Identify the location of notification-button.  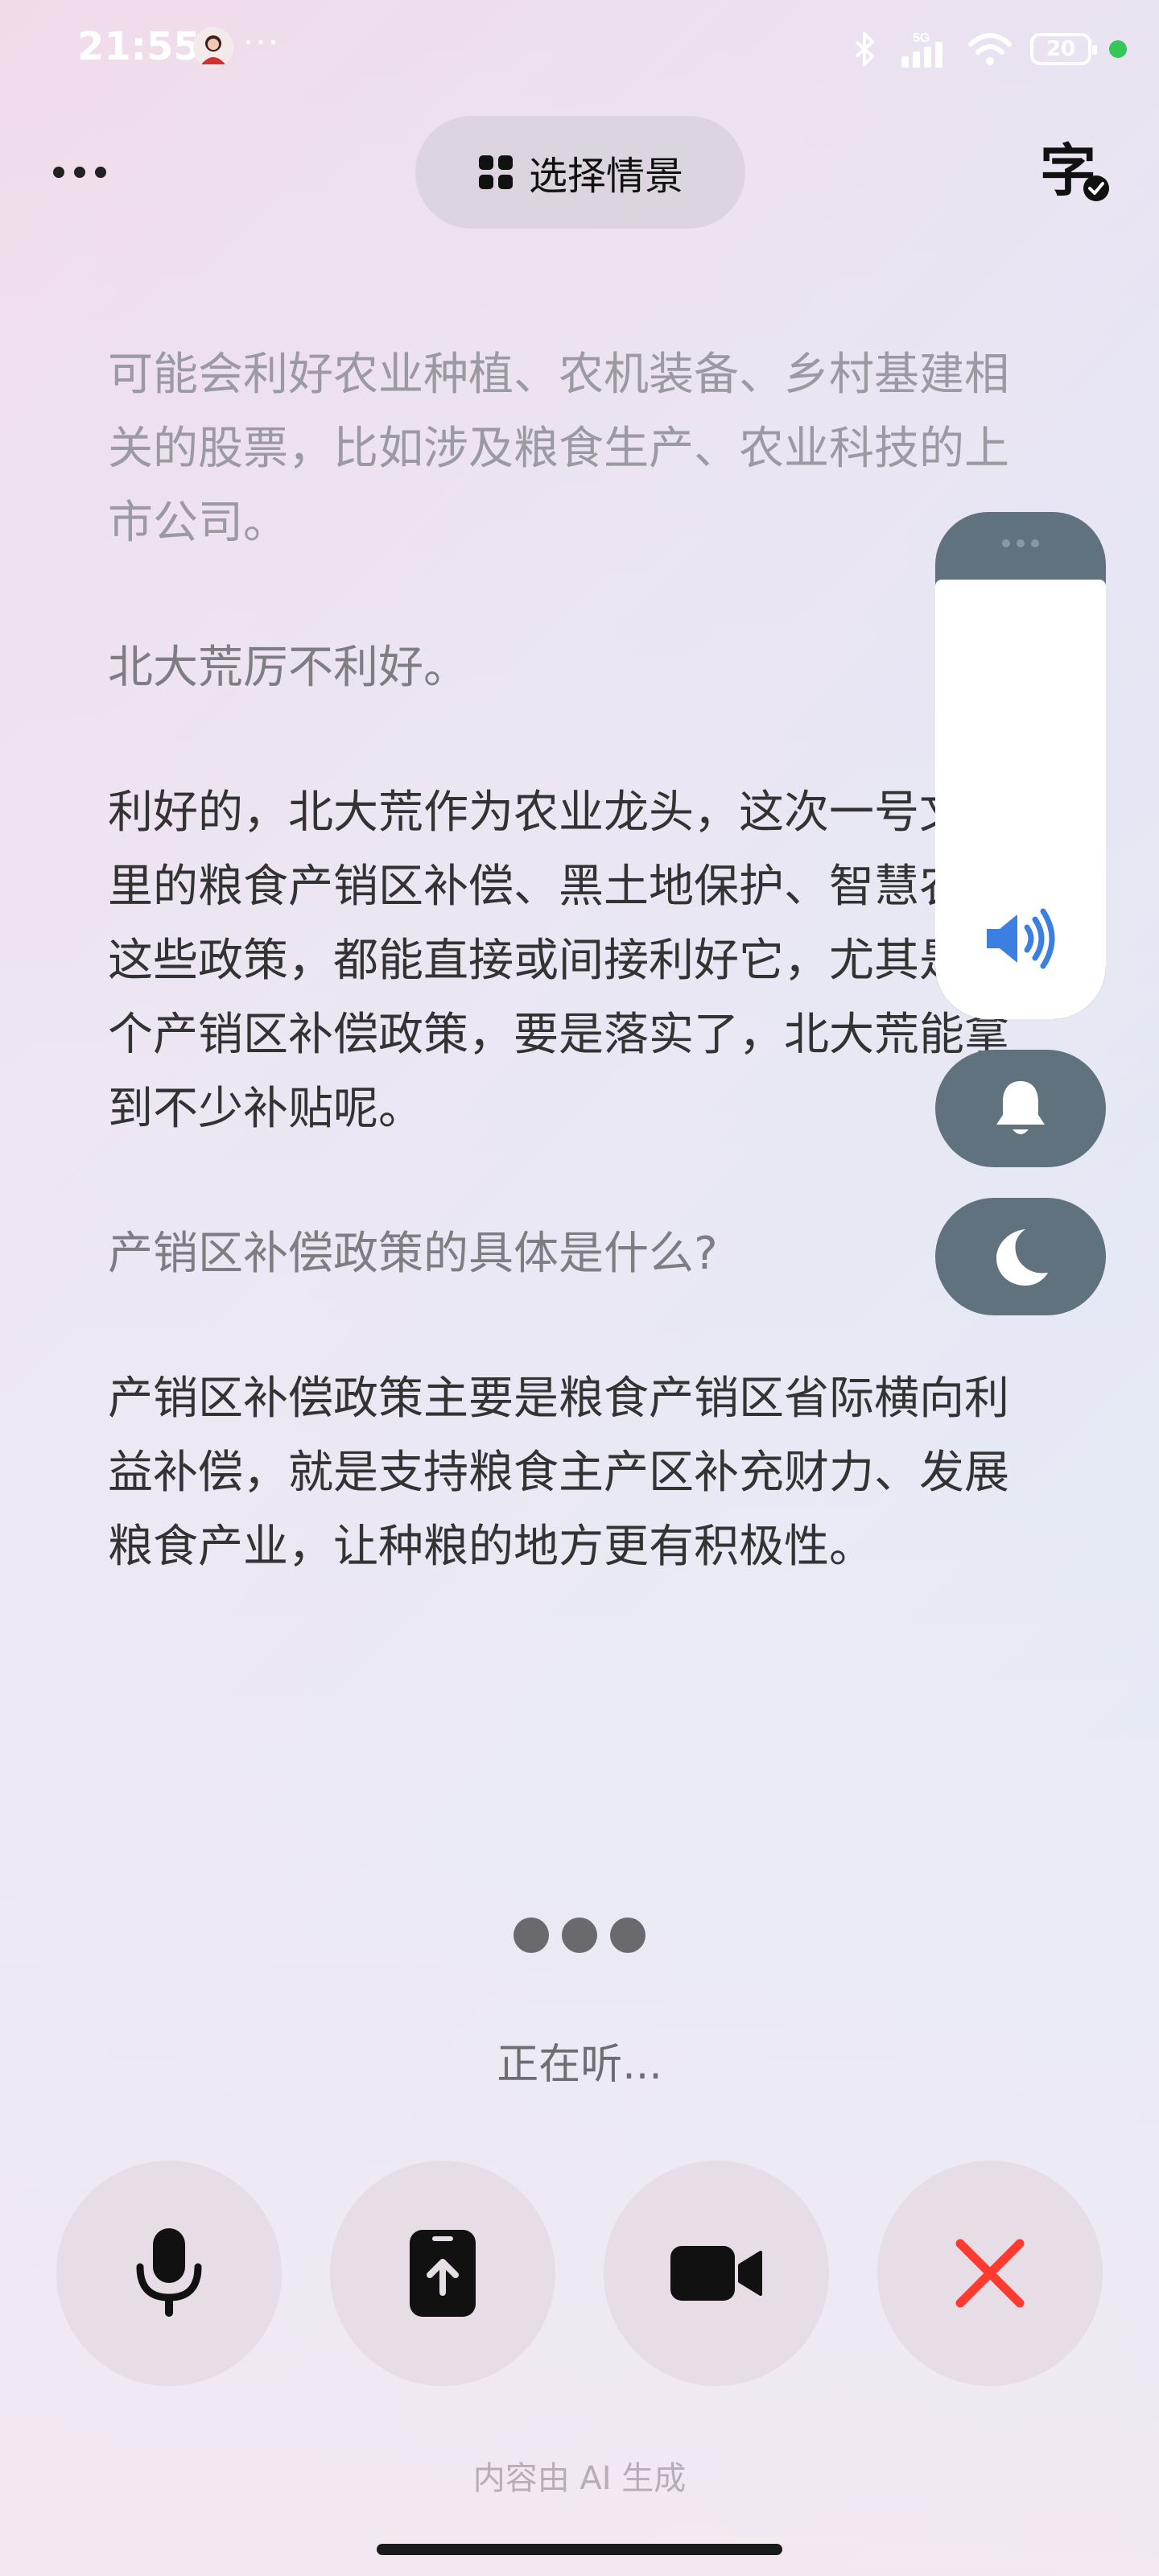
(1020, 1108).